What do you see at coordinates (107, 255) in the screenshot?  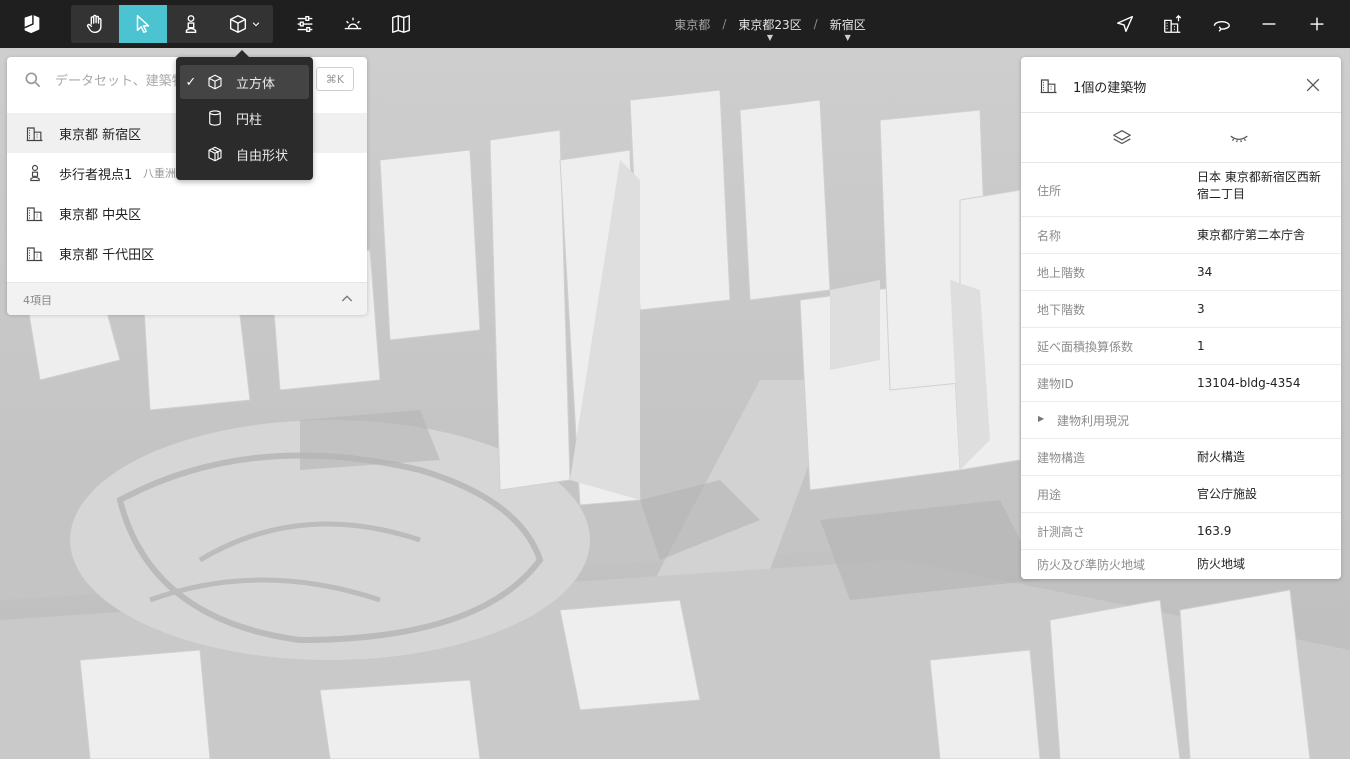 I see `search-result-label: 東京都 千代田区` at bounding box center [107, 255].